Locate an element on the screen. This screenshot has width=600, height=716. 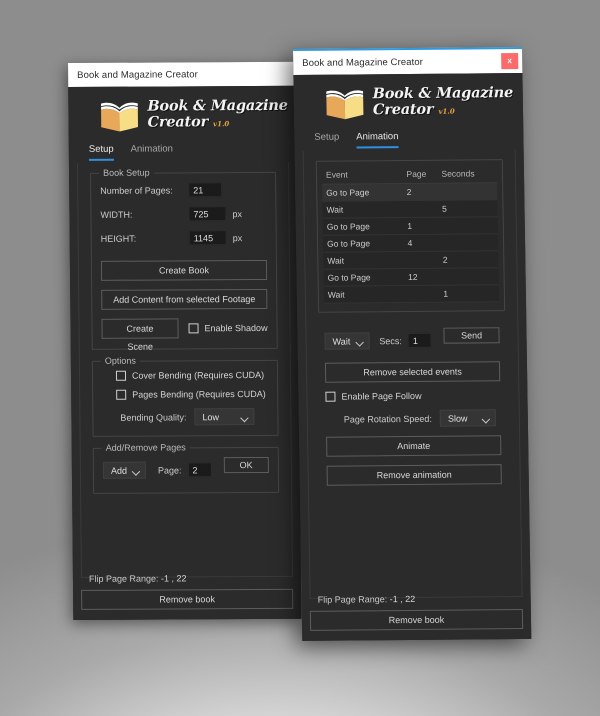
column-header-seconds: Seconds is located at coordinates (467, 175).